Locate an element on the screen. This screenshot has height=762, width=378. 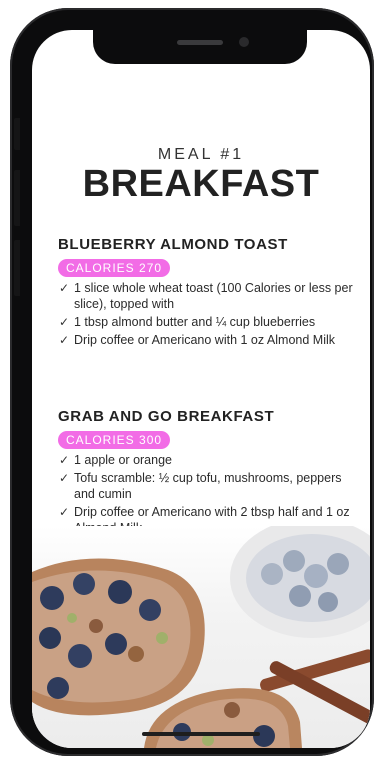
notch is located at coordinates (200, 47).